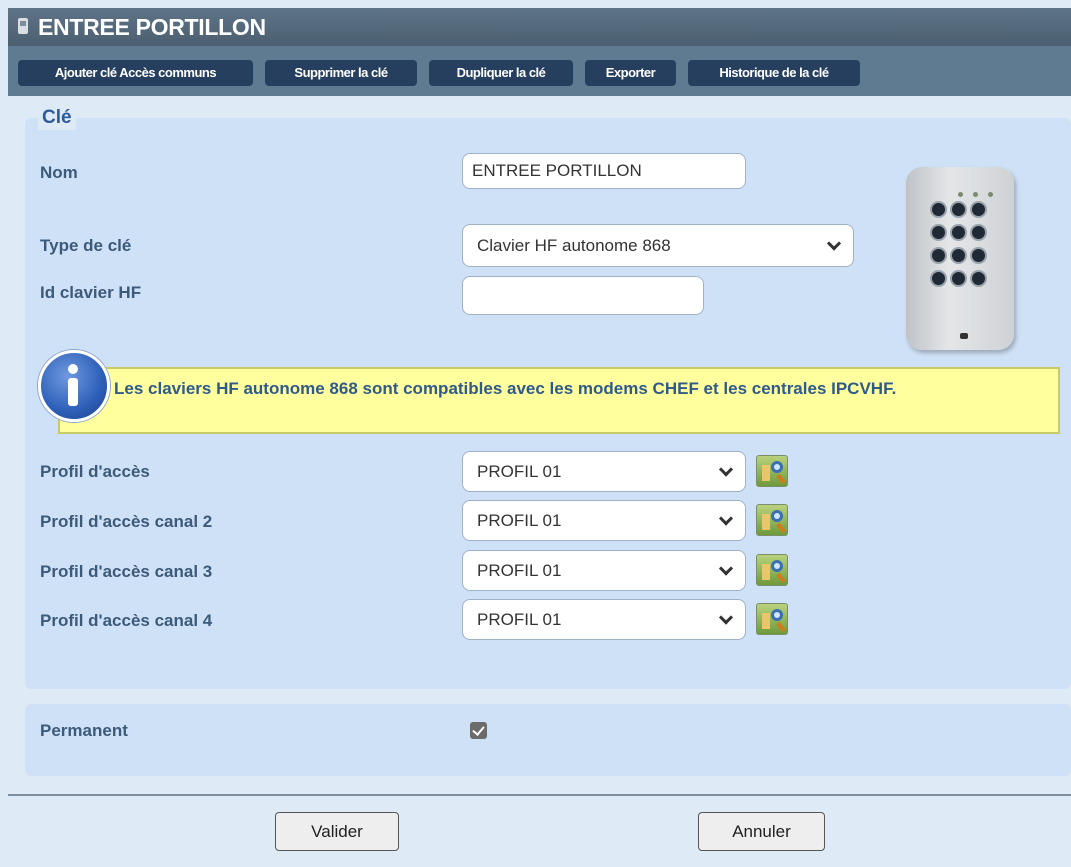  I want to click on permanent-label: Permanent, so click(84, 730).